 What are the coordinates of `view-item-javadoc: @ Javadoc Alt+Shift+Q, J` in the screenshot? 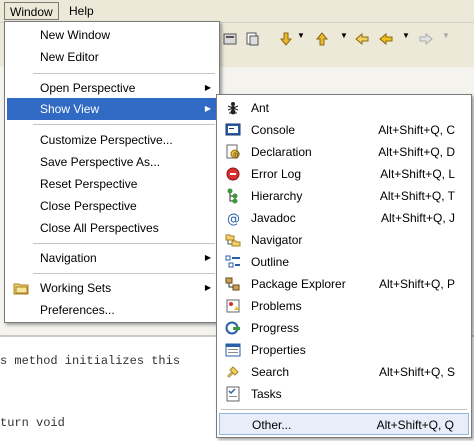 It's located at (344, 218).